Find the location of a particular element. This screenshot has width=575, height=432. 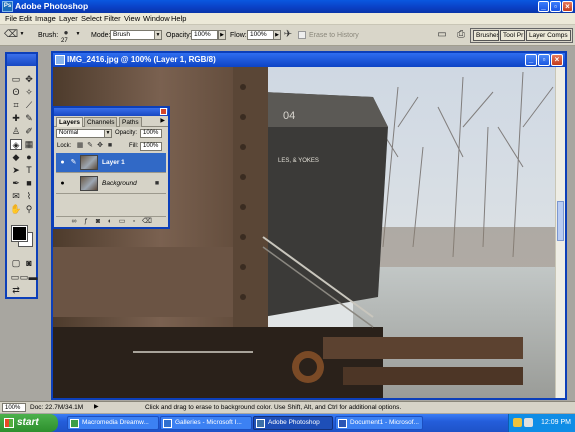

clock: 12:09 PM is located at coordinates (556, 423).